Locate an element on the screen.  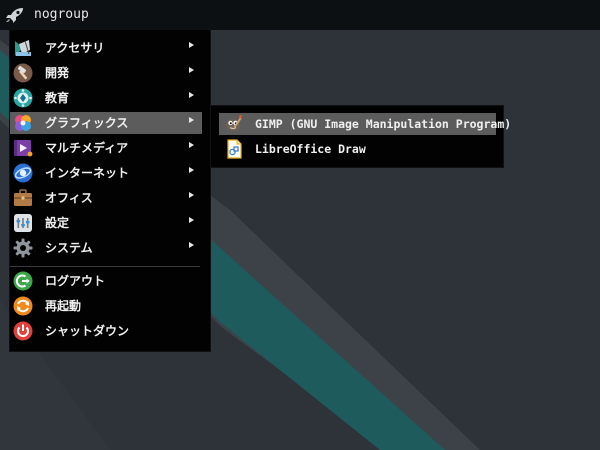
restart-icon is located at coordinates (23, 306).